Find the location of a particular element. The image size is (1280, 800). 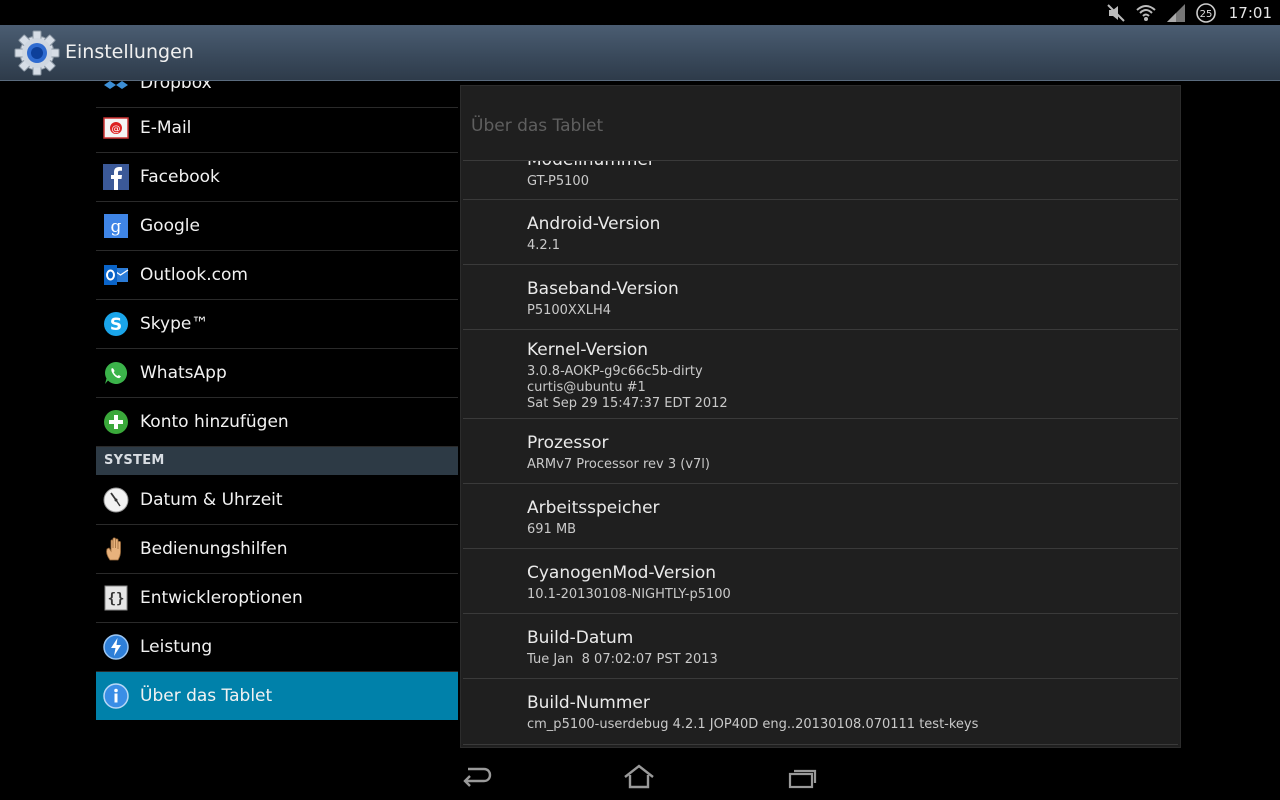

sidebar-item-add-account: Konto hinzufügen is located at coordinates (277, 422).